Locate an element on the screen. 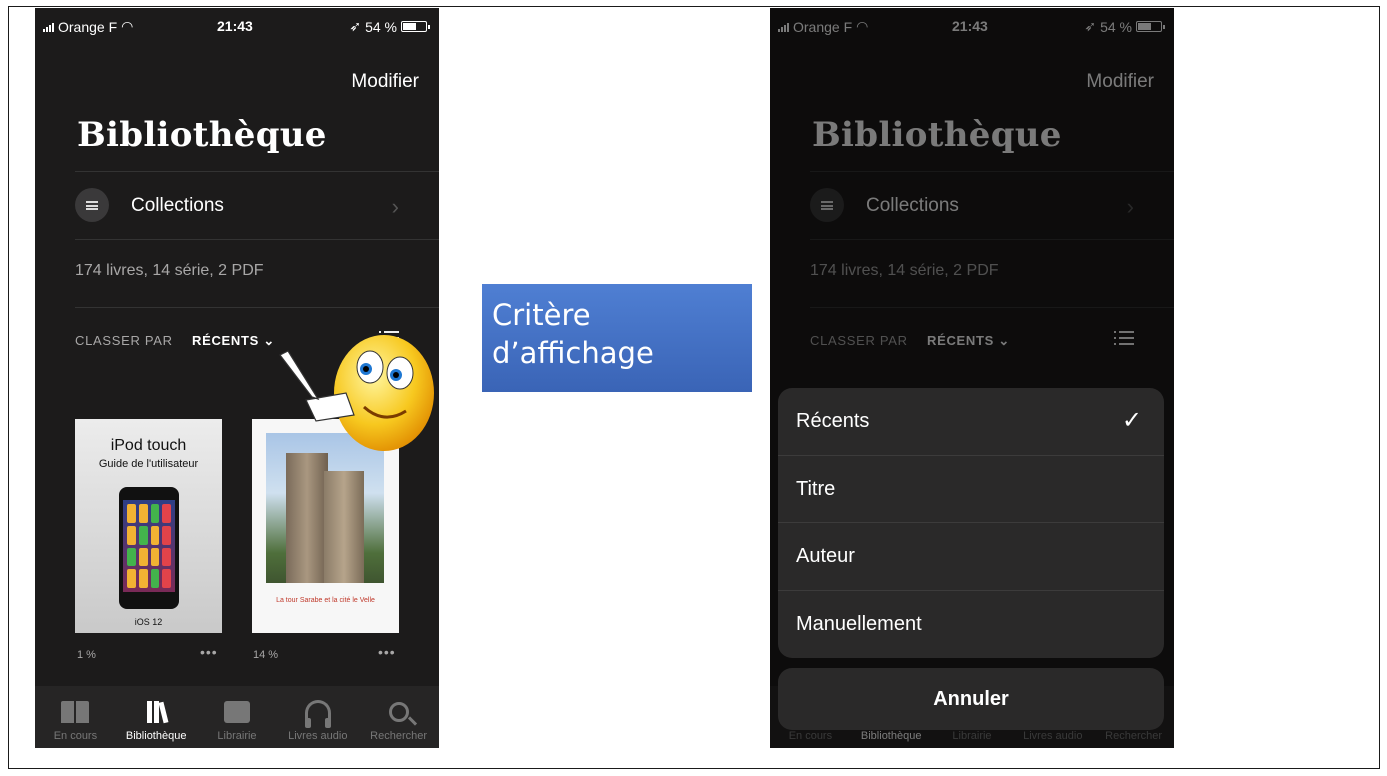  tab-rechercher: Rechercher is located at coordinates (398, 717).